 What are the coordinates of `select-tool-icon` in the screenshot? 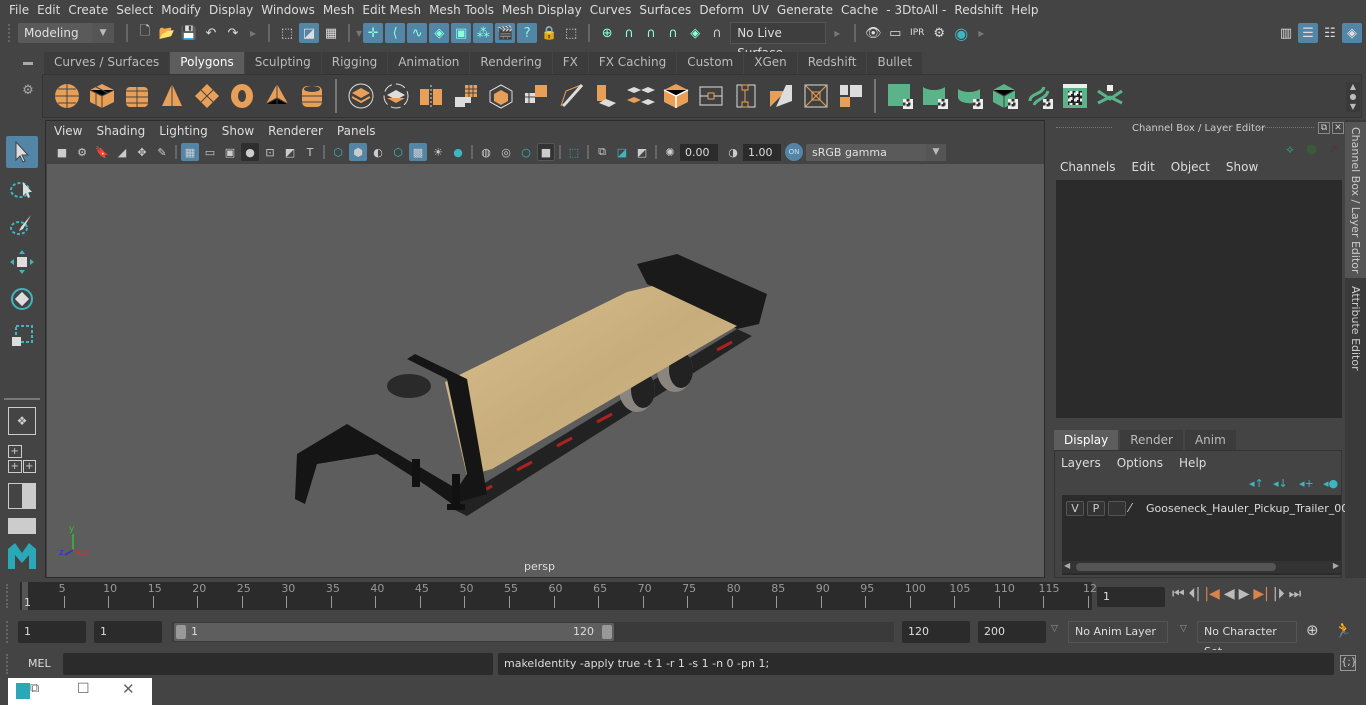 It's located at (22, 152).